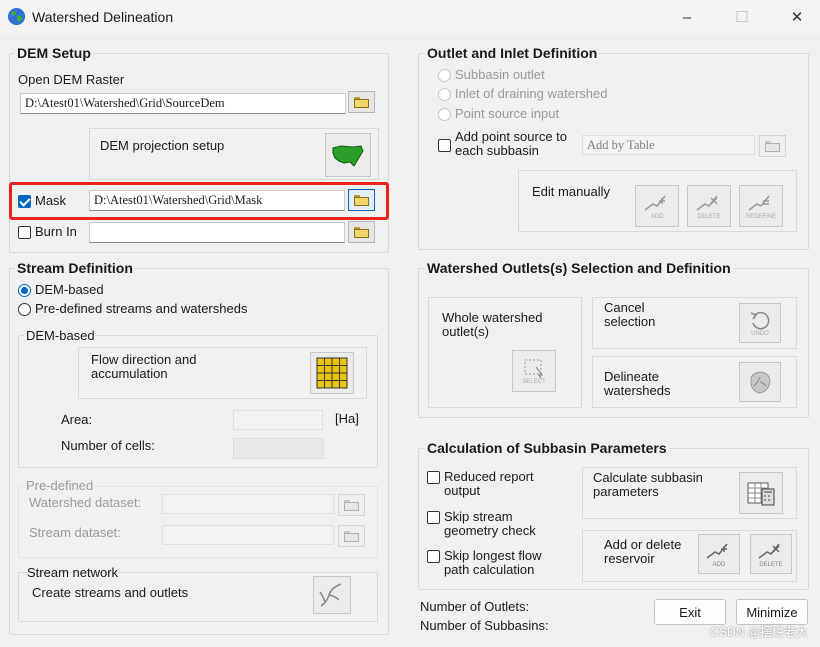  Describe the element at coordinates (75, 532) in the screenshot. I see `stream-dataset-label: Stream dataset:` at that location.